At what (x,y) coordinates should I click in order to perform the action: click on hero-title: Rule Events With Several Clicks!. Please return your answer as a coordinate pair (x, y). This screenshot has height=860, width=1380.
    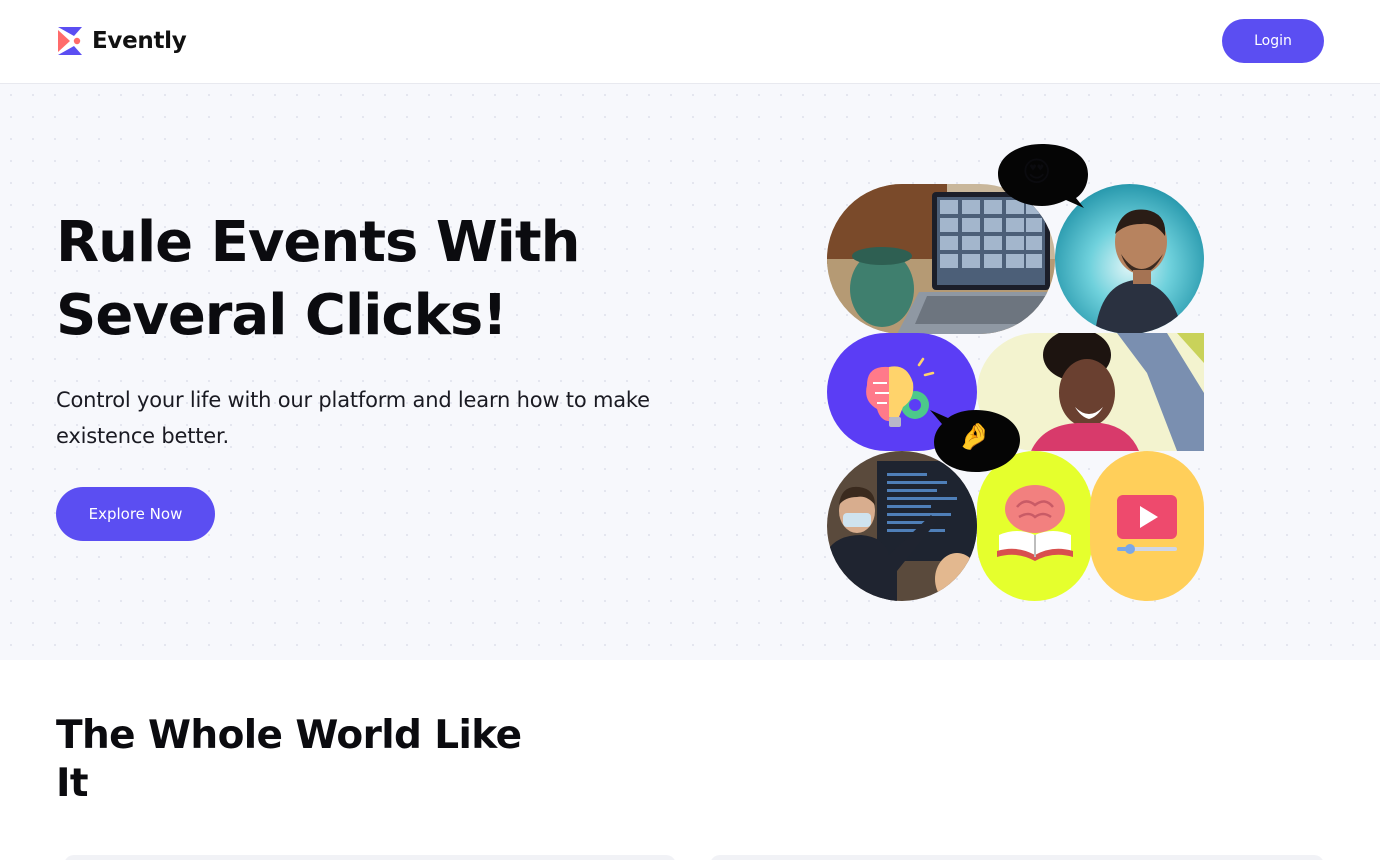
    Looking at the image, I should click on (318, 279).